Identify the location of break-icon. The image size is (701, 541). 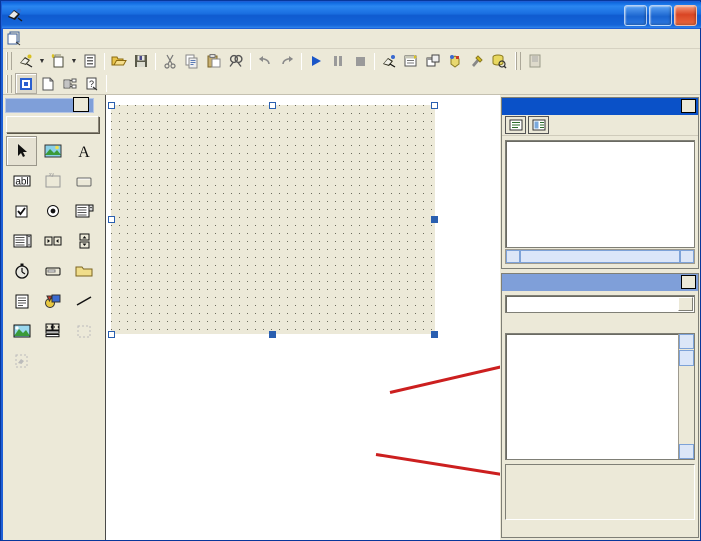
(338, 61).